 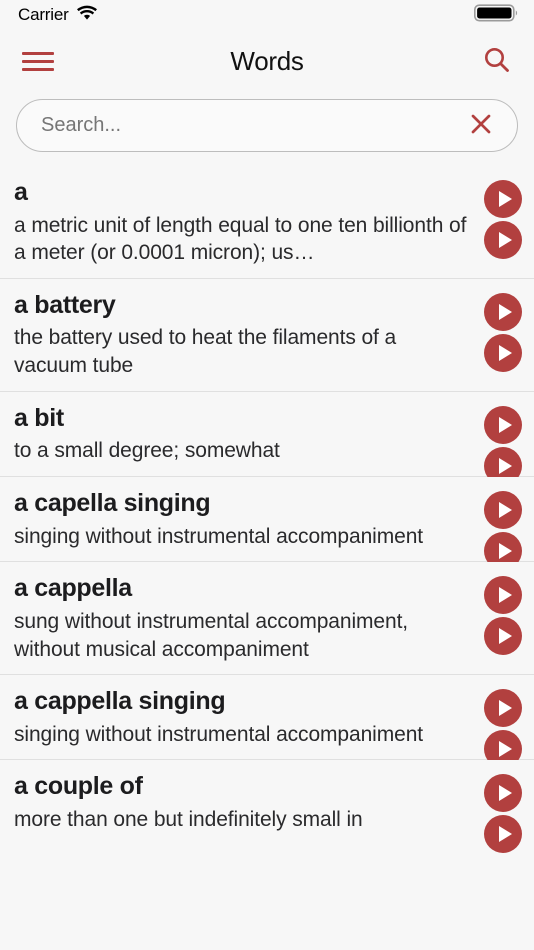 I want to click on word-term: a cappella singing, so click(x=120, y=701).